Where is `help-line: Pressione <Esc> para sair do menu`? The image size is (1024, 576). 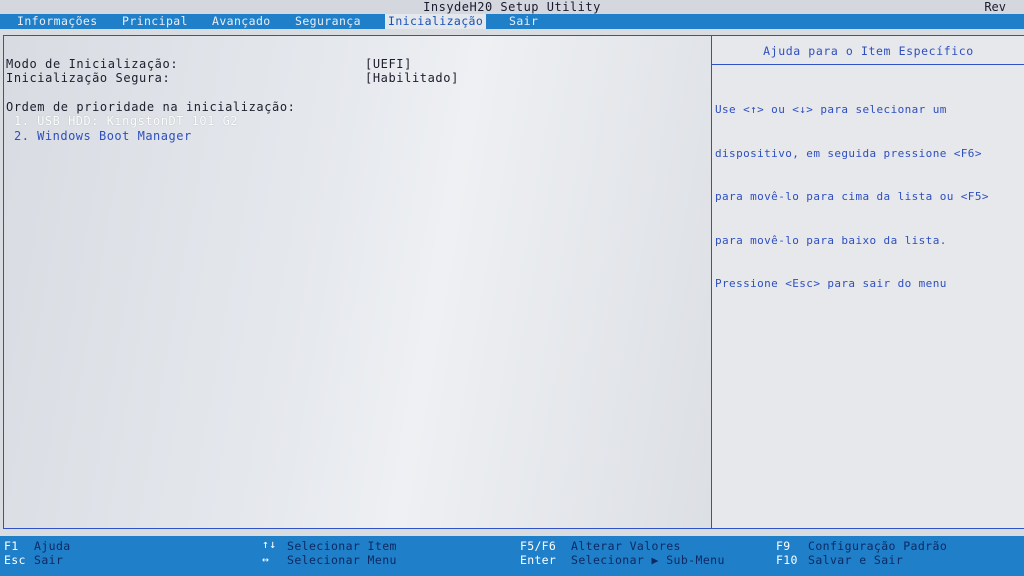
help-line: Pressione <Esc> para sair do menu is located at coordinates (831, 283).